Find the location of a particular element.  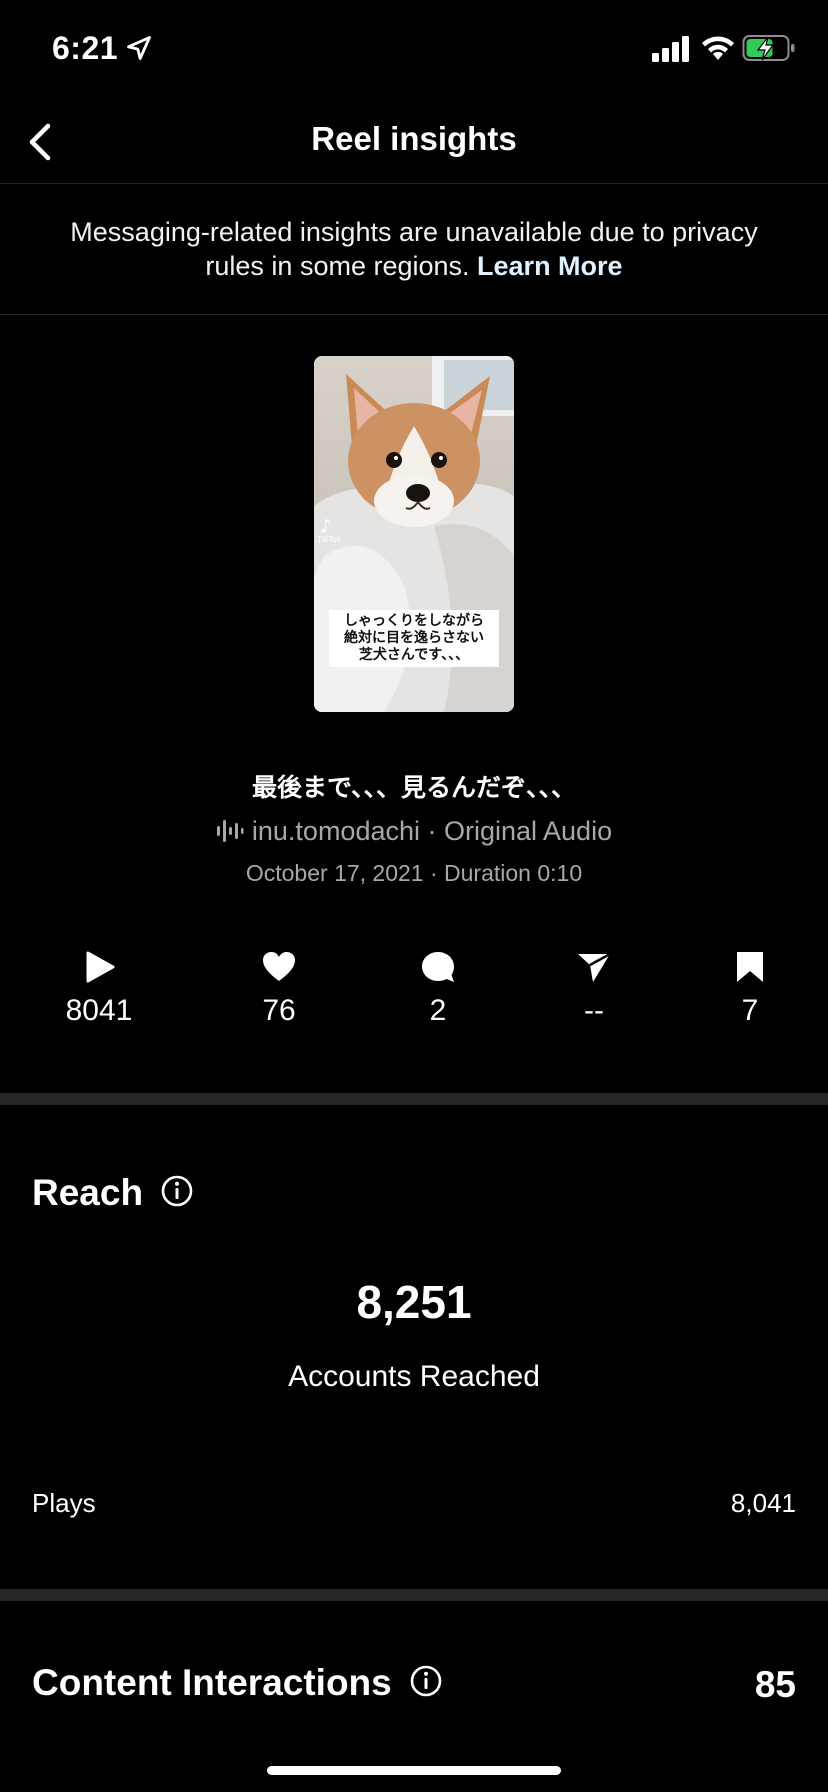

reach-header: Reach is located at coordinates (112, 1193).